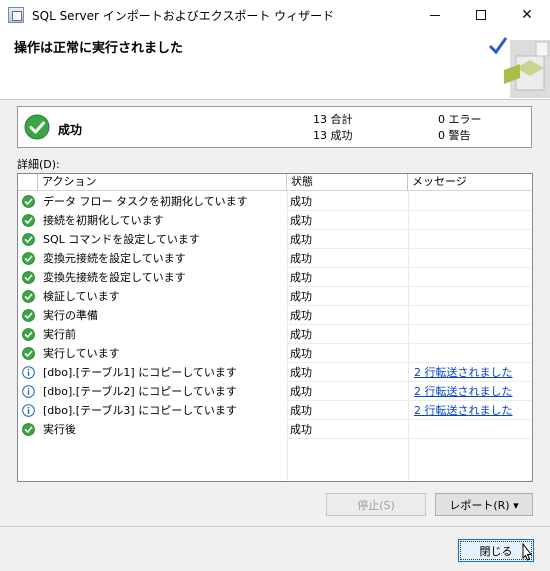  I want to click on stop-button: 停止(S), so click(376, 504).